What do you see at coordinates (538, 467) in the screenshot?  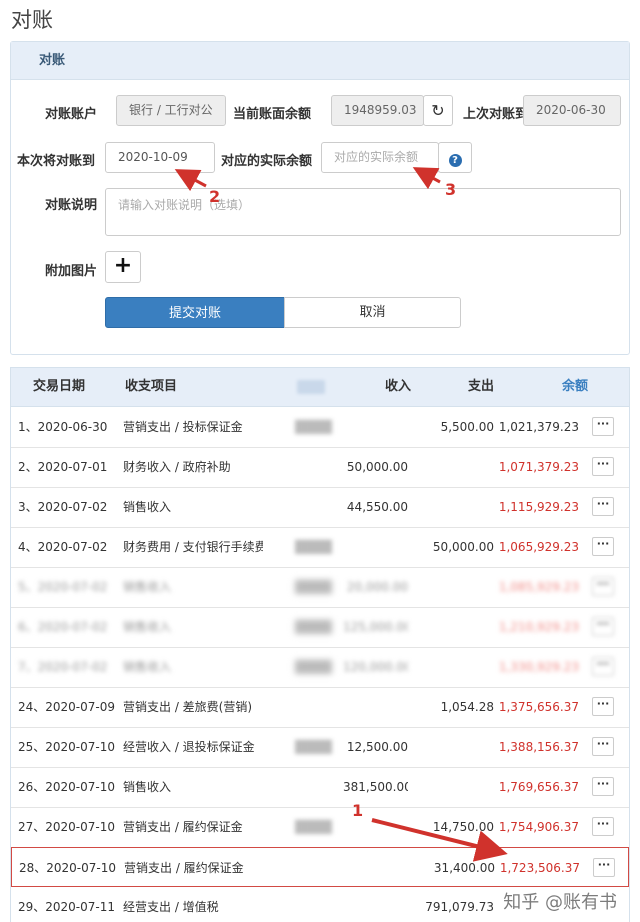 I see `row-balance: 1,071,379.23` at bounding box center [538, 467].